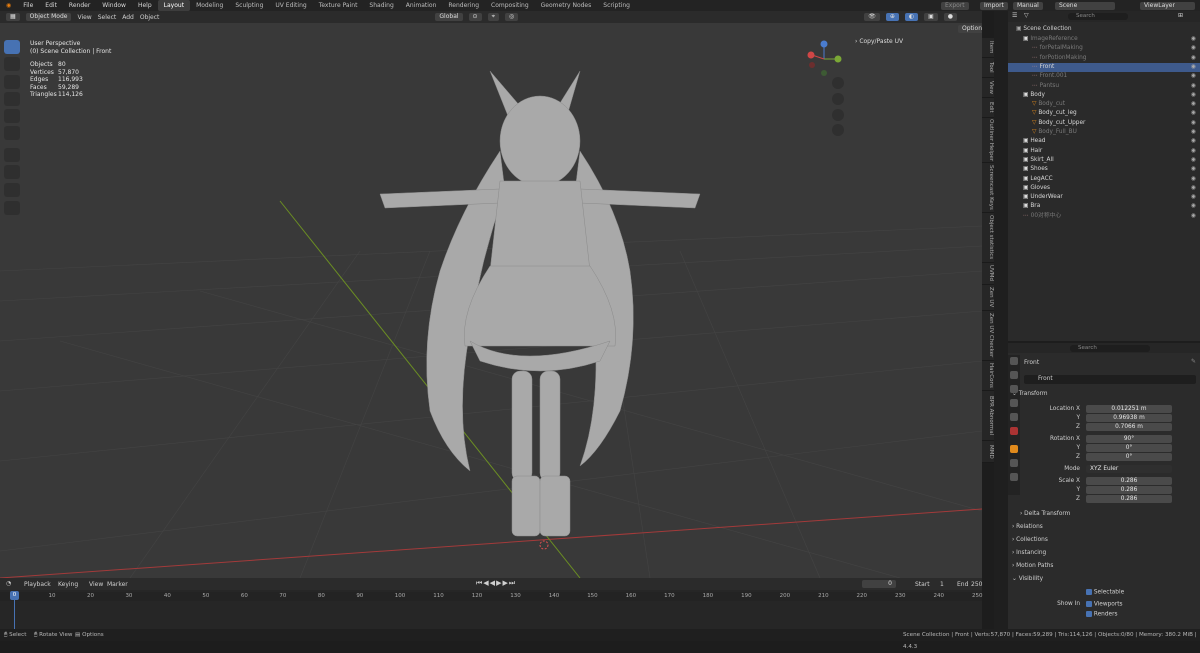 The width and height of the screenshot is (1200, 653). Describe the element at coordinates (838, 130) in the screenshot. I see `perspective-toggle-icon` at that location.